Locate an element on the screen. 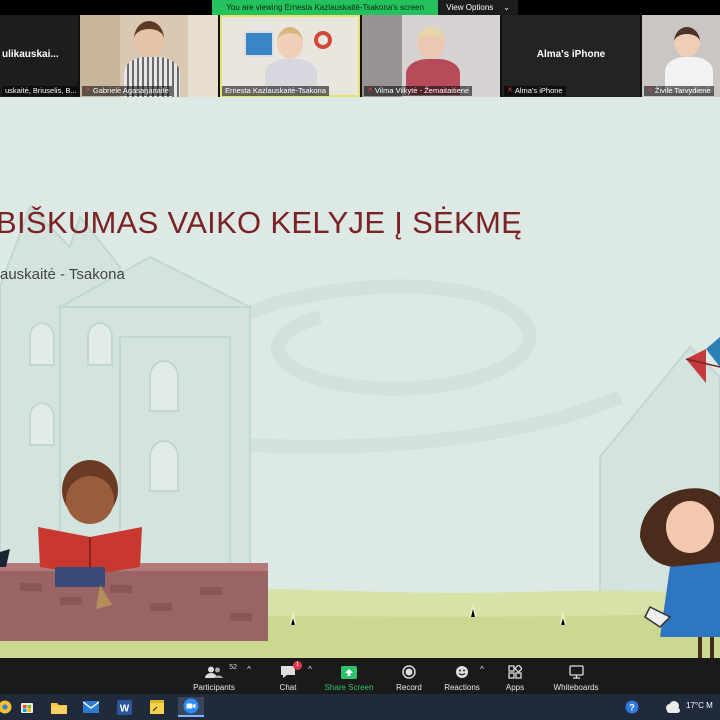 The width and height of the screenshot is (720, 720). participant-name-label: Ernesta Kazlauskaitė-Tsakona is located at coordinates (275, 91).